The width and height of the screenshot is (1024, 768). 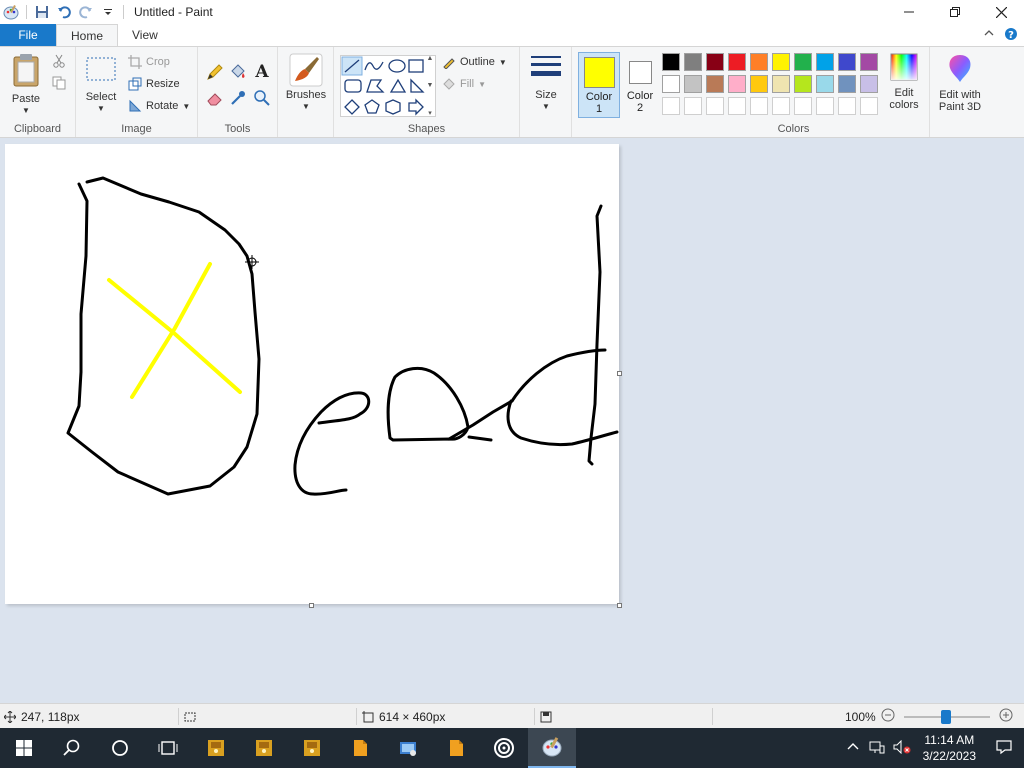 What do you see at coordinates (619, 373) in the screenshot?
I see `resize-handle-right` at bounding box center [619, 373].